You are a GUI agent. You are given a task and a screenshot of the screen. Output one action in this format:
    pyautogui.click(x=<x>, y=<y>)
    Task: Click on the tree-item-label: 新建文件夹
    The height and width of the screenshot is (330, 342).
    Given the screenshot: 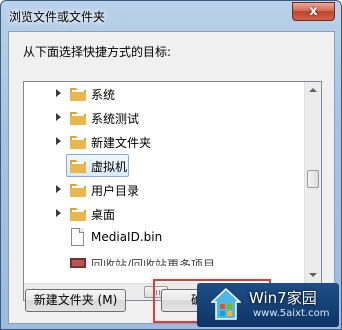 What is the action you would take?
    pyautogui.click(x=121, y=143)
    